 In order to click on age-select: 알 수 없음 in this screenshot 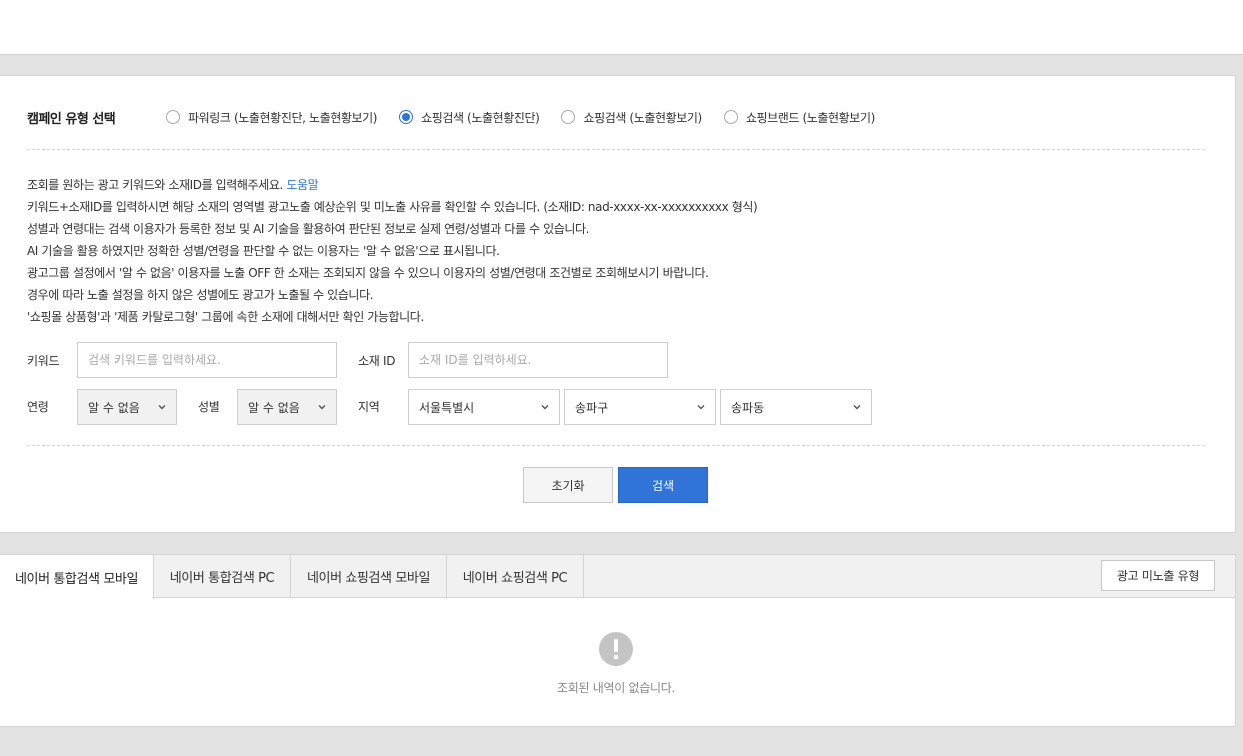, I will do `click(127, 407)`.